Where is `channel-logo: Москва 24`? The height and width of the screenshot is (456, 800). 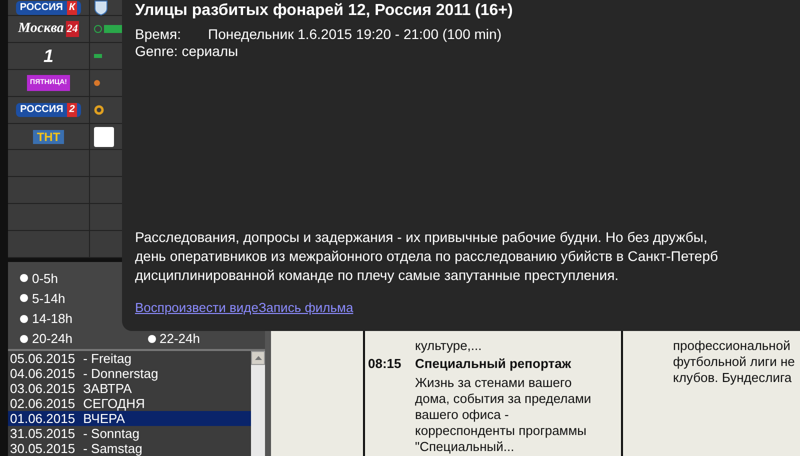 channel-logo: Москва 24 is located at coordinates (48, 28).